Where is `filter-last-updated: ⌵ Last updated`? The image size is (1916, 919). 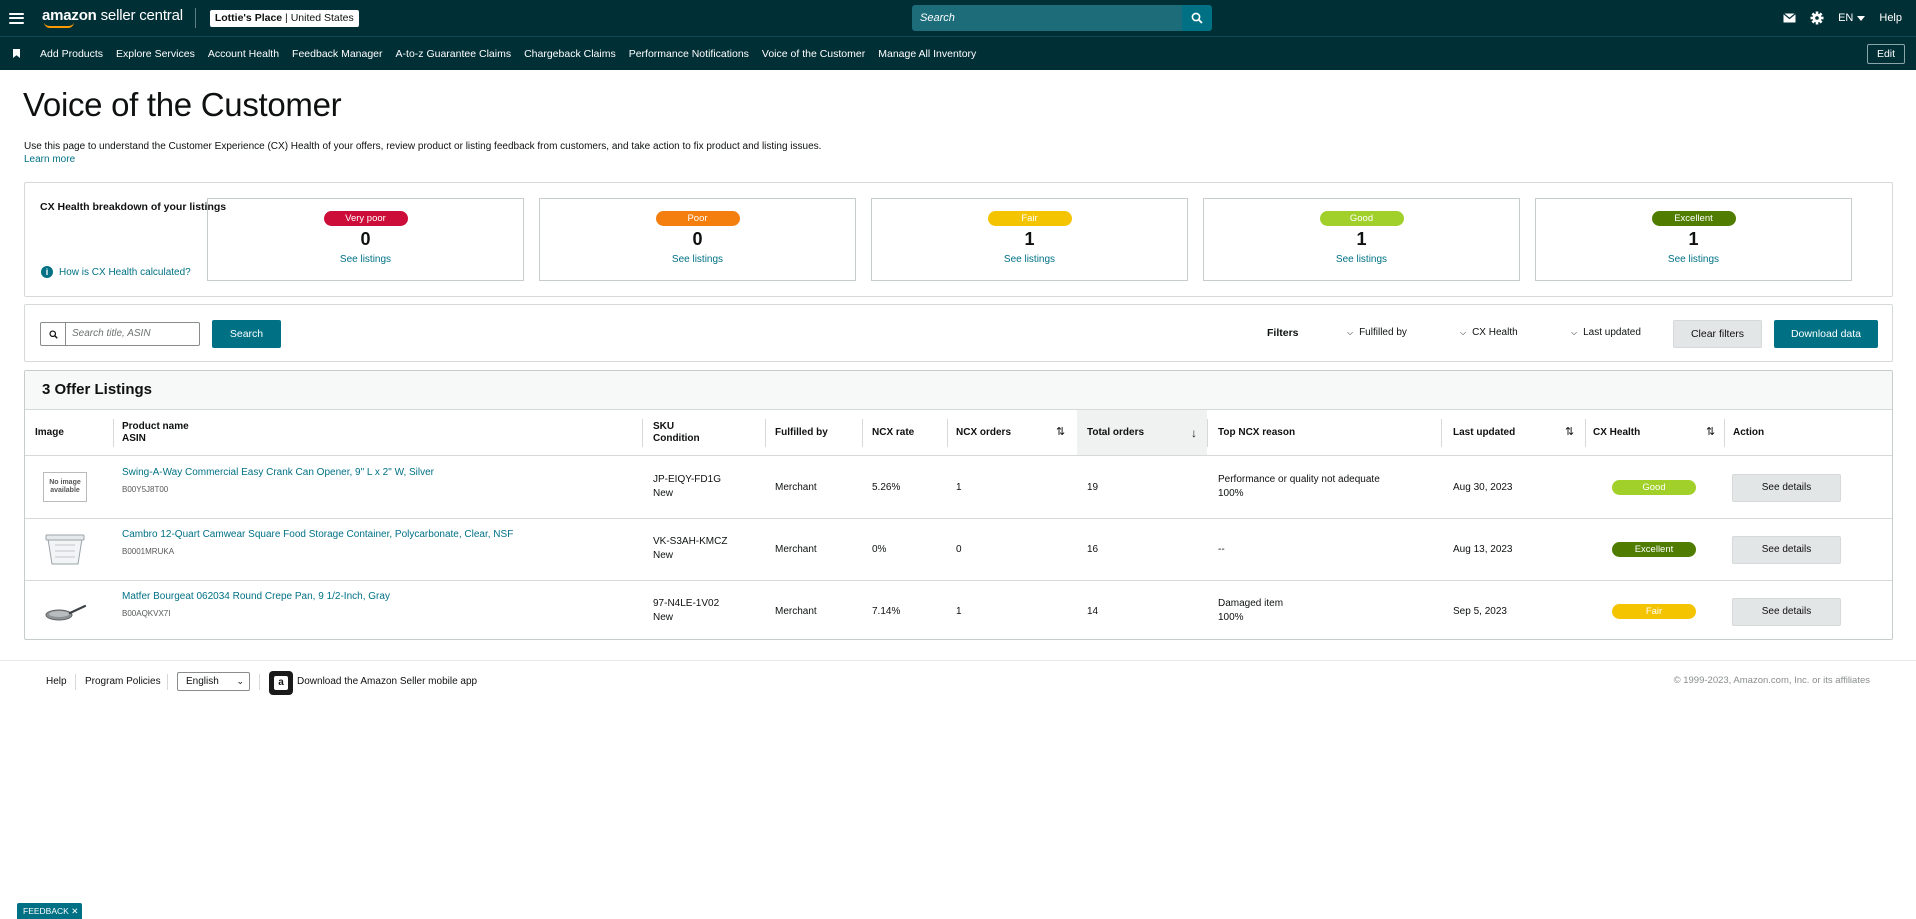
filter-last-updated: ⌵ Last updated is located at coordinates (1606, 332).